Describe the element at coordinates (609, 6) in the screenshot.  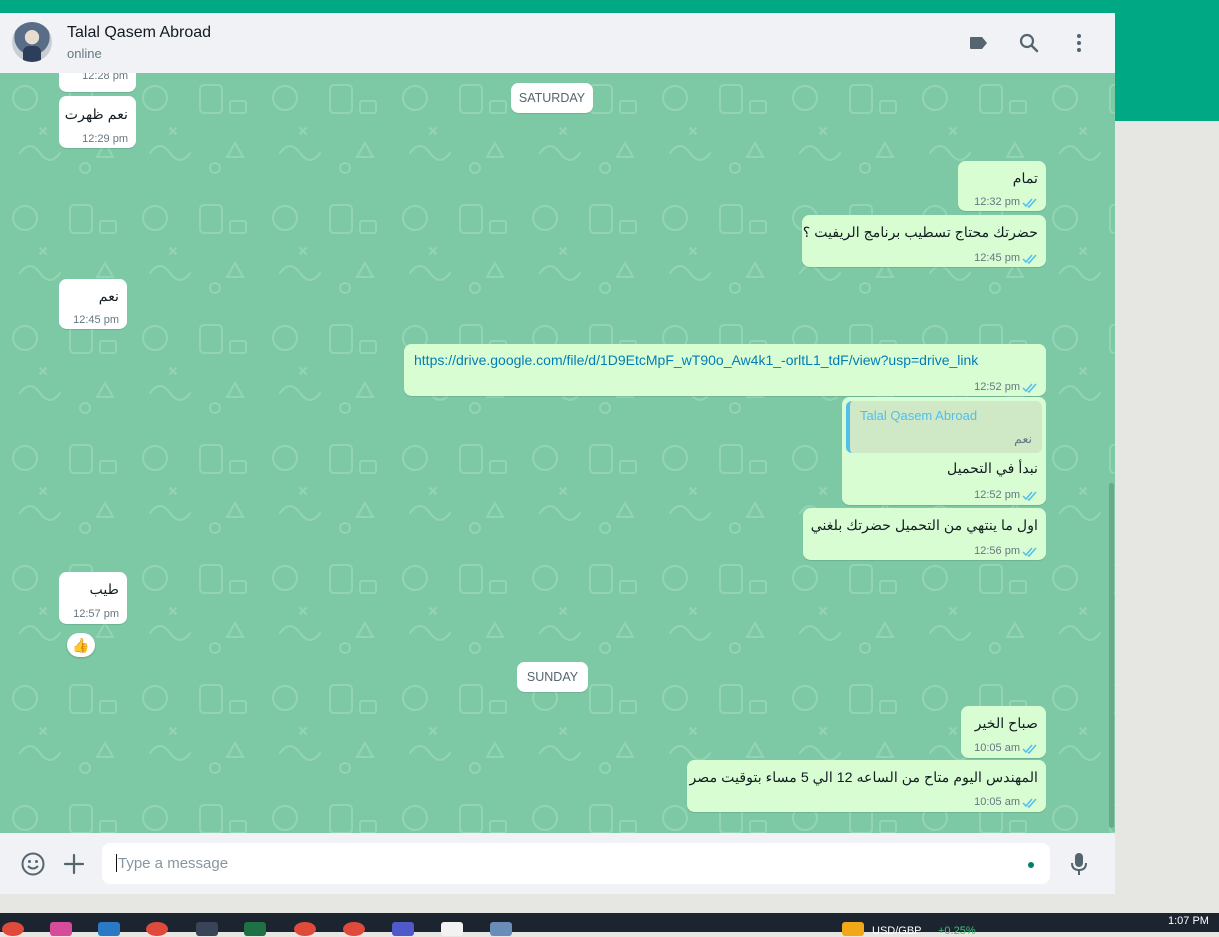
I see `window-top-band` at that location.